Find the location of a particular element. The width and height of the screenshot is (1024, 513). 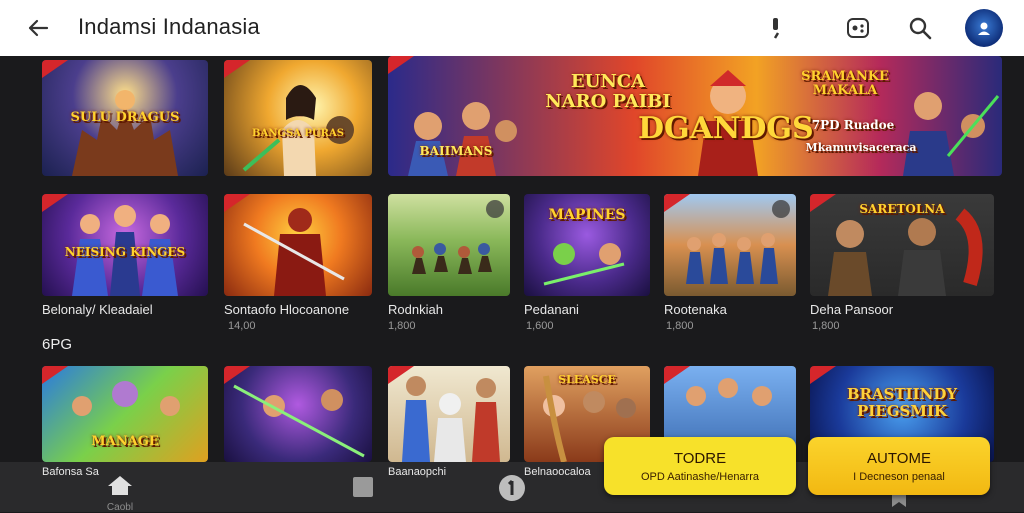

square-icon is located at coordinates (363, 489).